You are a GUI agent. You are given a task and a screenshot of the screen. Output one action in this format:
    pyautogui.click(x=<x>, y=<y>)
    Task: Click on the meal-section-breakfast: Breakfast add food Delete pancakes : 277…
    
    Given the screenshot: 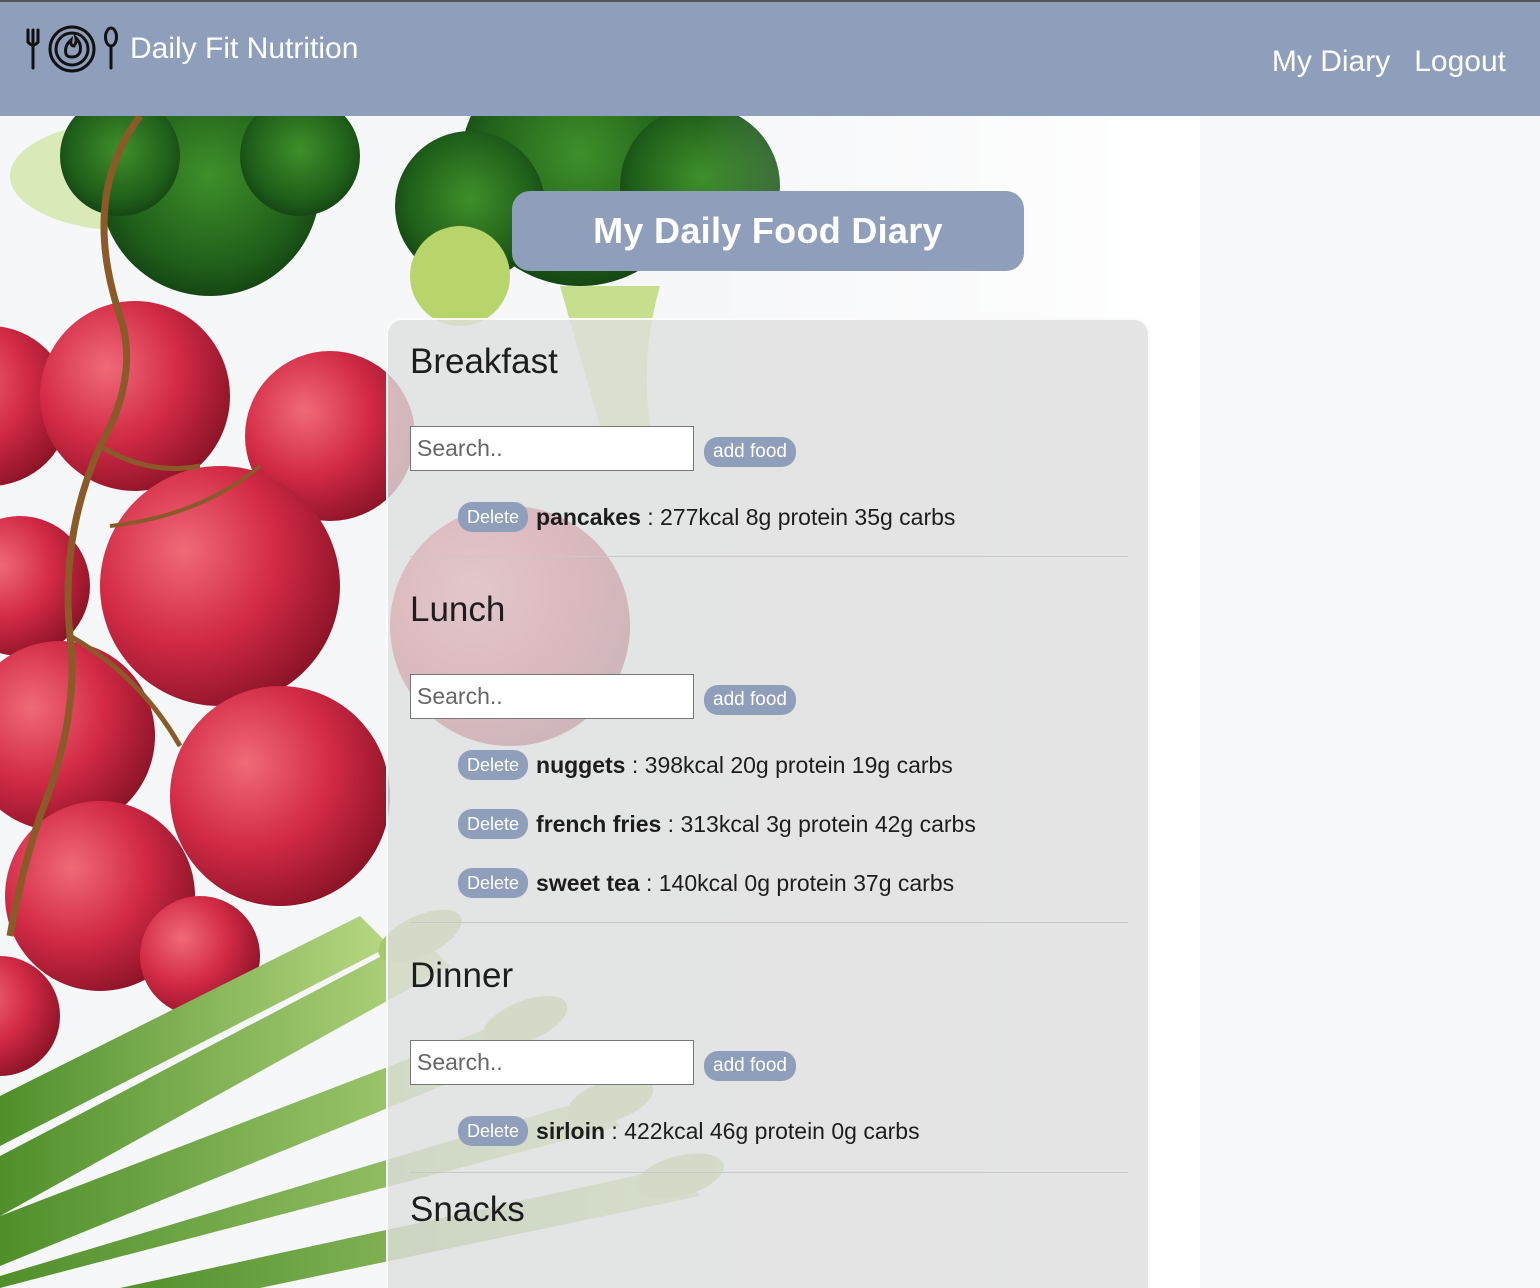 What is the action you would take?
    pyautogui.click(x=769, y=448)
    